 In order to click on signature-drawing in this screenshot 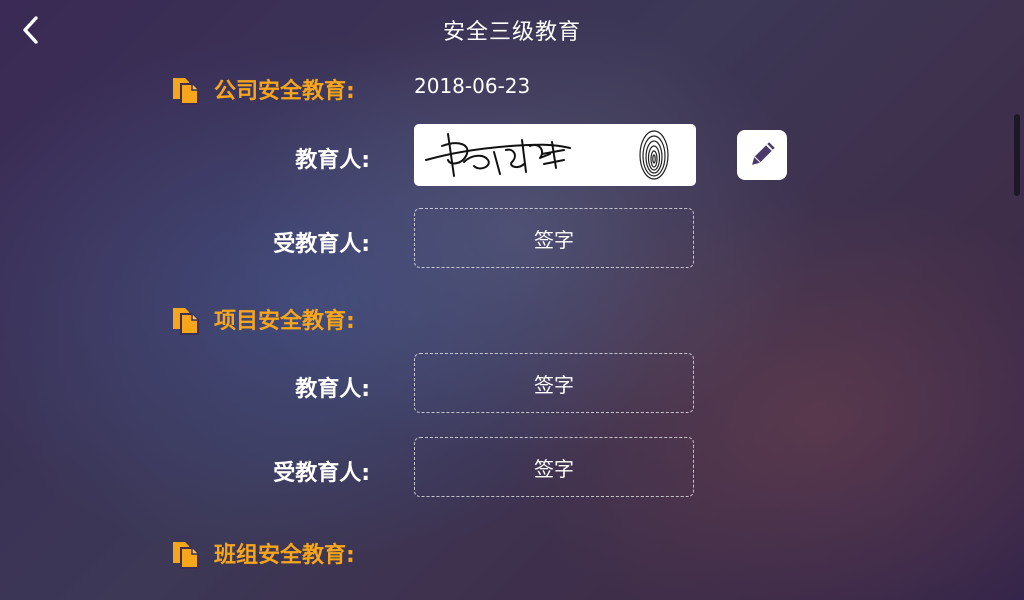, I will do `click(547, 155)`.